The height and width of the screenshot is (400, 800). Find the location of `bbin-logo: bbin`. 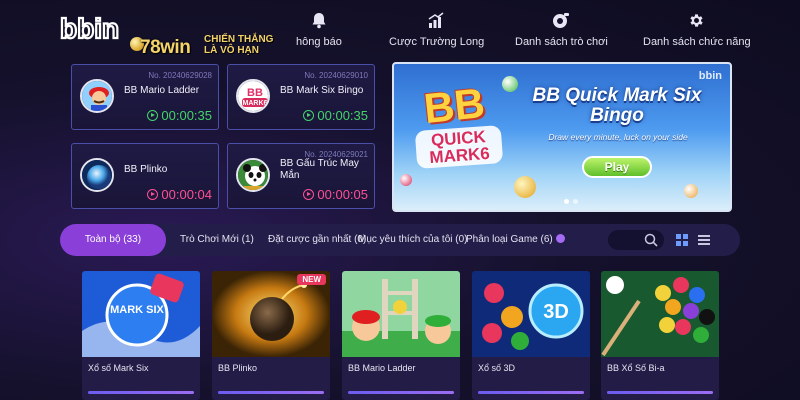

bbin-logo: bbin is located at coordinates (96, 29).